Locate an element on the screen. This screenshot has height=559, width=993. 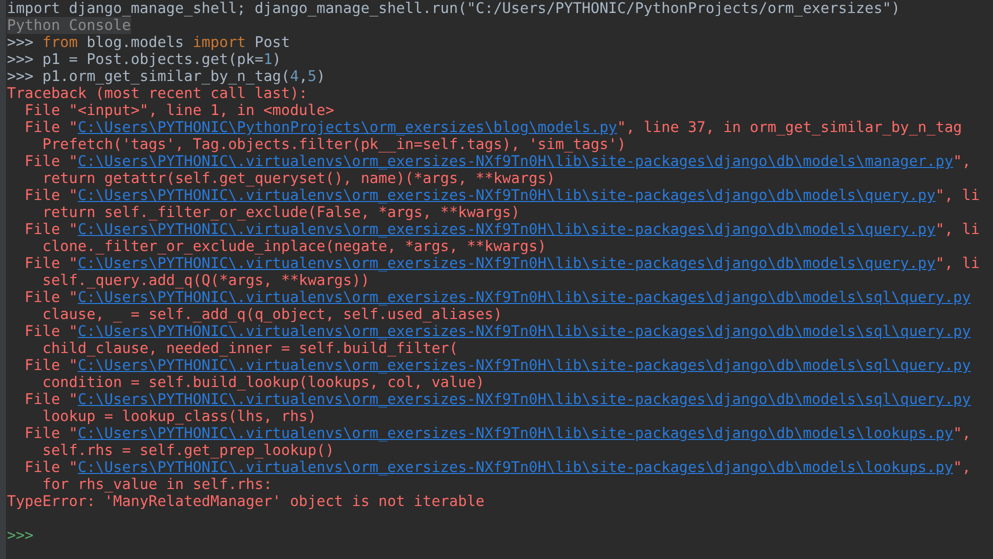
input-prompt: >>> is located at coordinates (20, 535).